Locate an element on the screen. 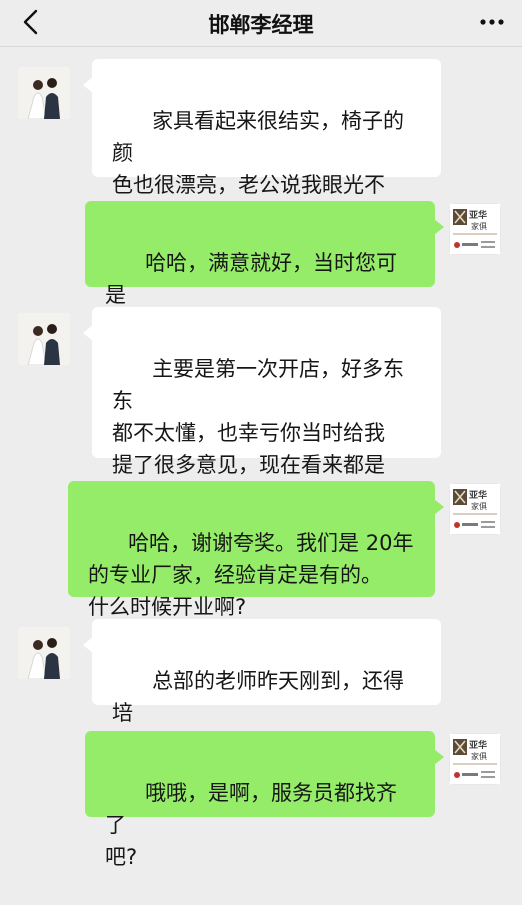 The image size is (522, 905). chat-header: 邯郸李经理 is located at coordinates (261, 23).